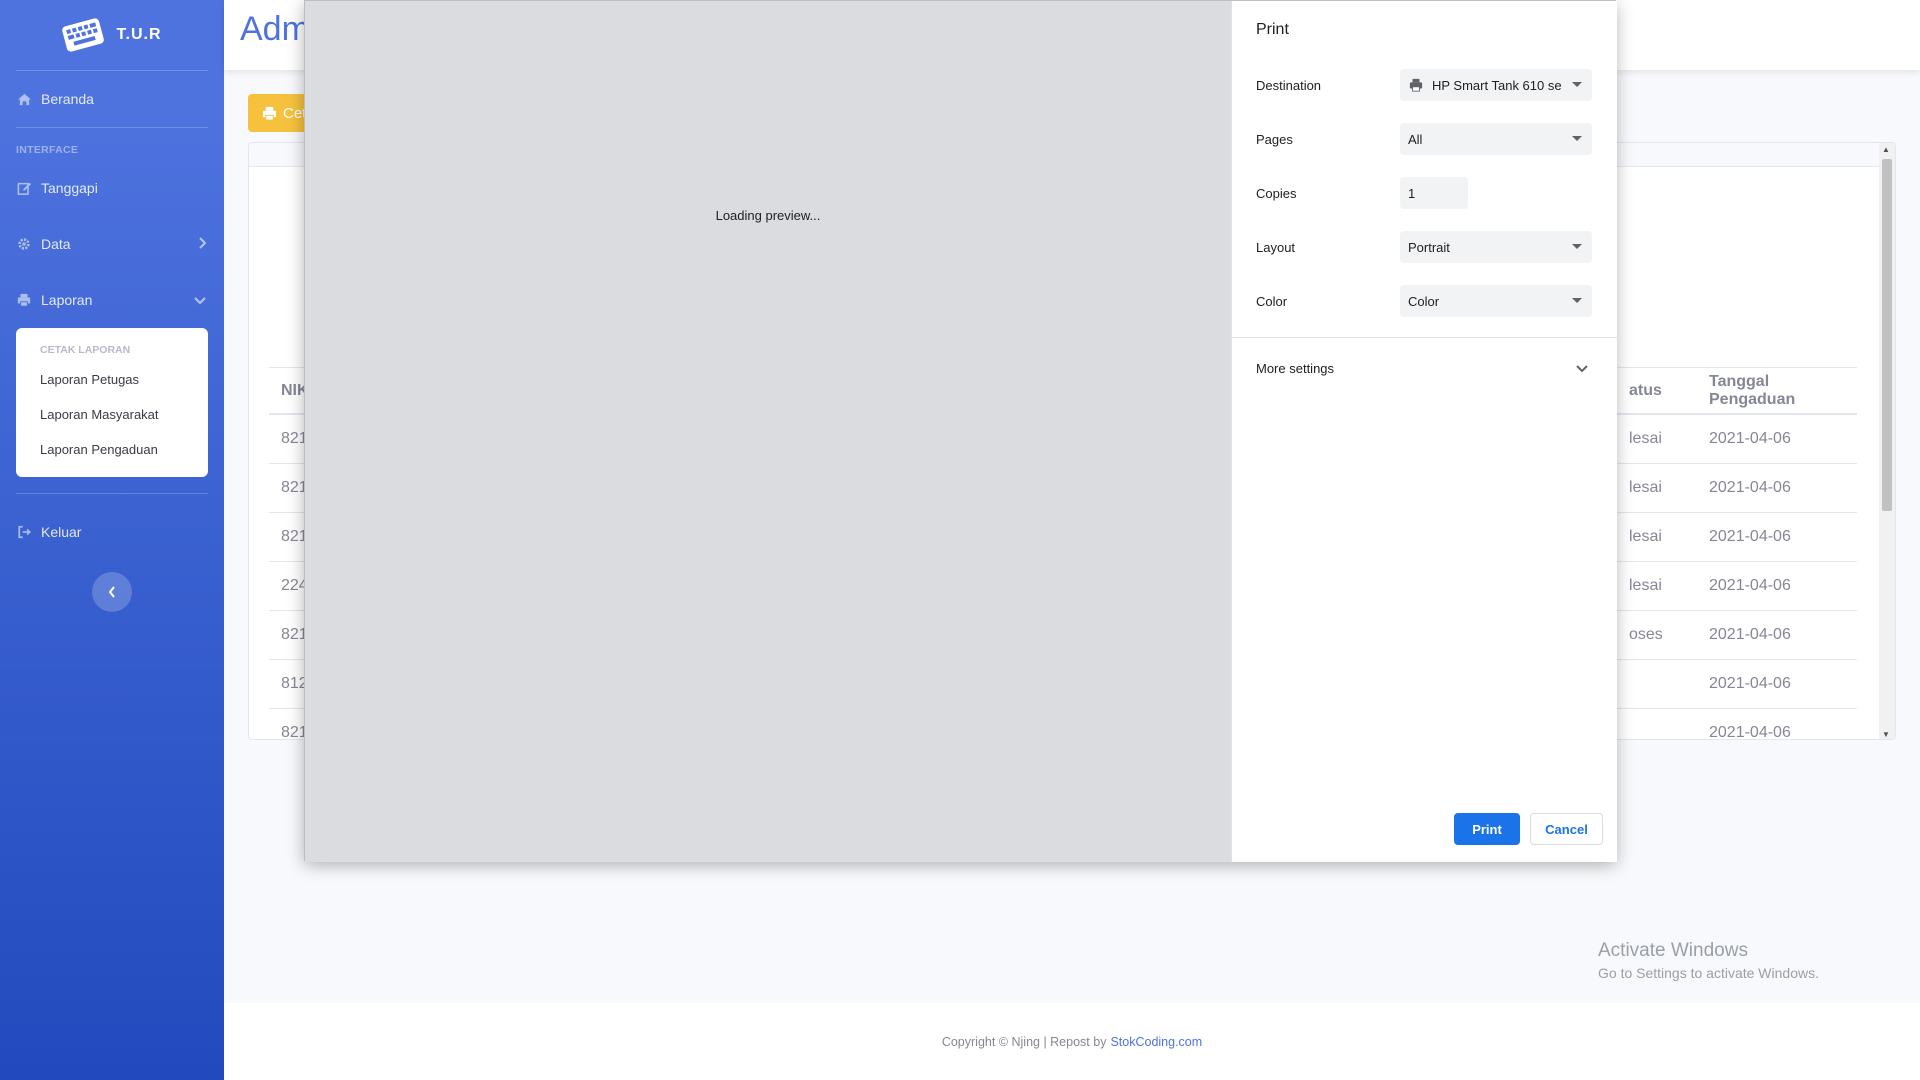 This screenshot has height=1080, width=1920. What do you see at coordinates (69, 188) in the screenshot?
I see `sidebar-item-label: Tanggapi` at bounding box center [69, 188].